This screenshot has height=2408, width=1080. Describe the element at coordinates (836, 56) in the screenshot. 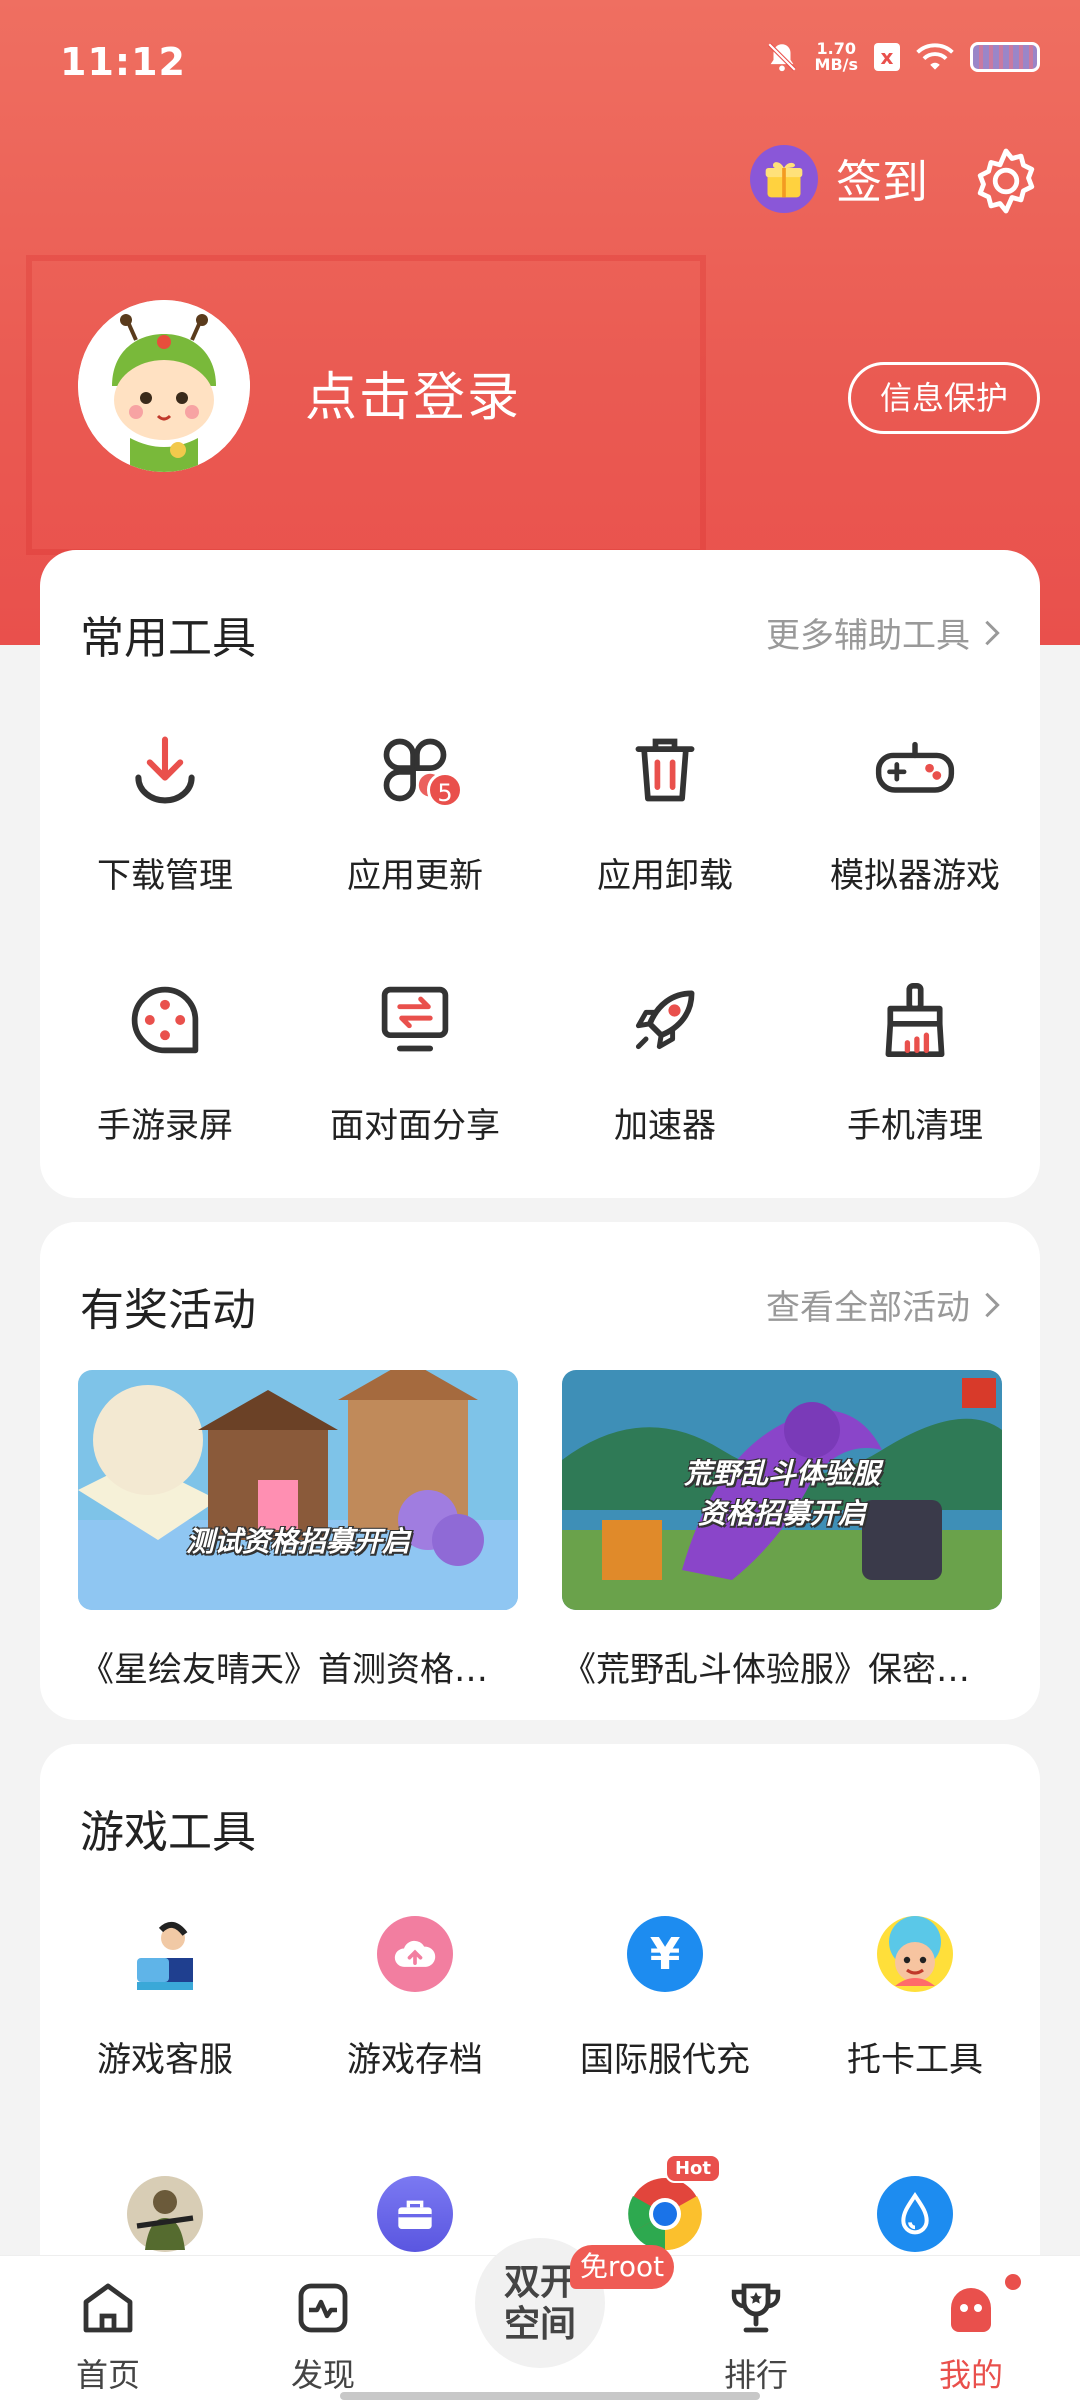

I see `net-speed: 1.70 MB/s` at that location.